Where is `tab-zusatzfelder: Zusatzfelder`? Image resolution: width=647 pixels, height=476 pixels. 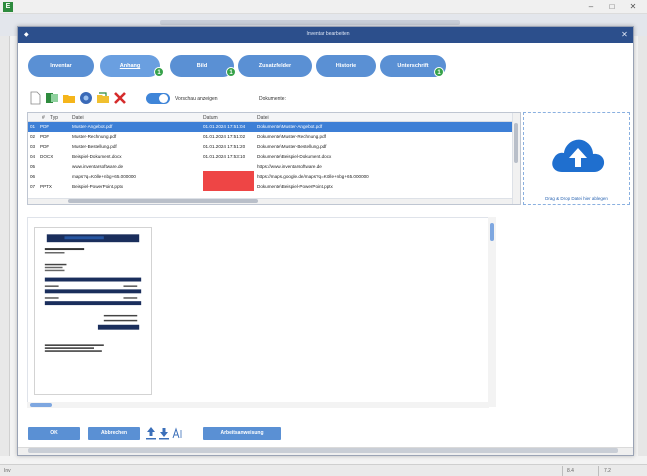
tab-zusatzfelder: Zusatzfelder is located at coordinates (275, 66).